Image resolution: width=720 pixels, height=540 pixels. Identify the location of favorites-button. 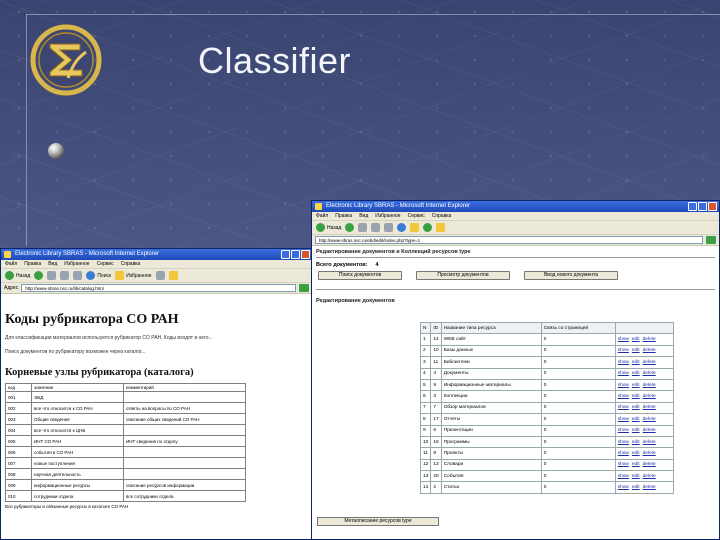
(415, 227).